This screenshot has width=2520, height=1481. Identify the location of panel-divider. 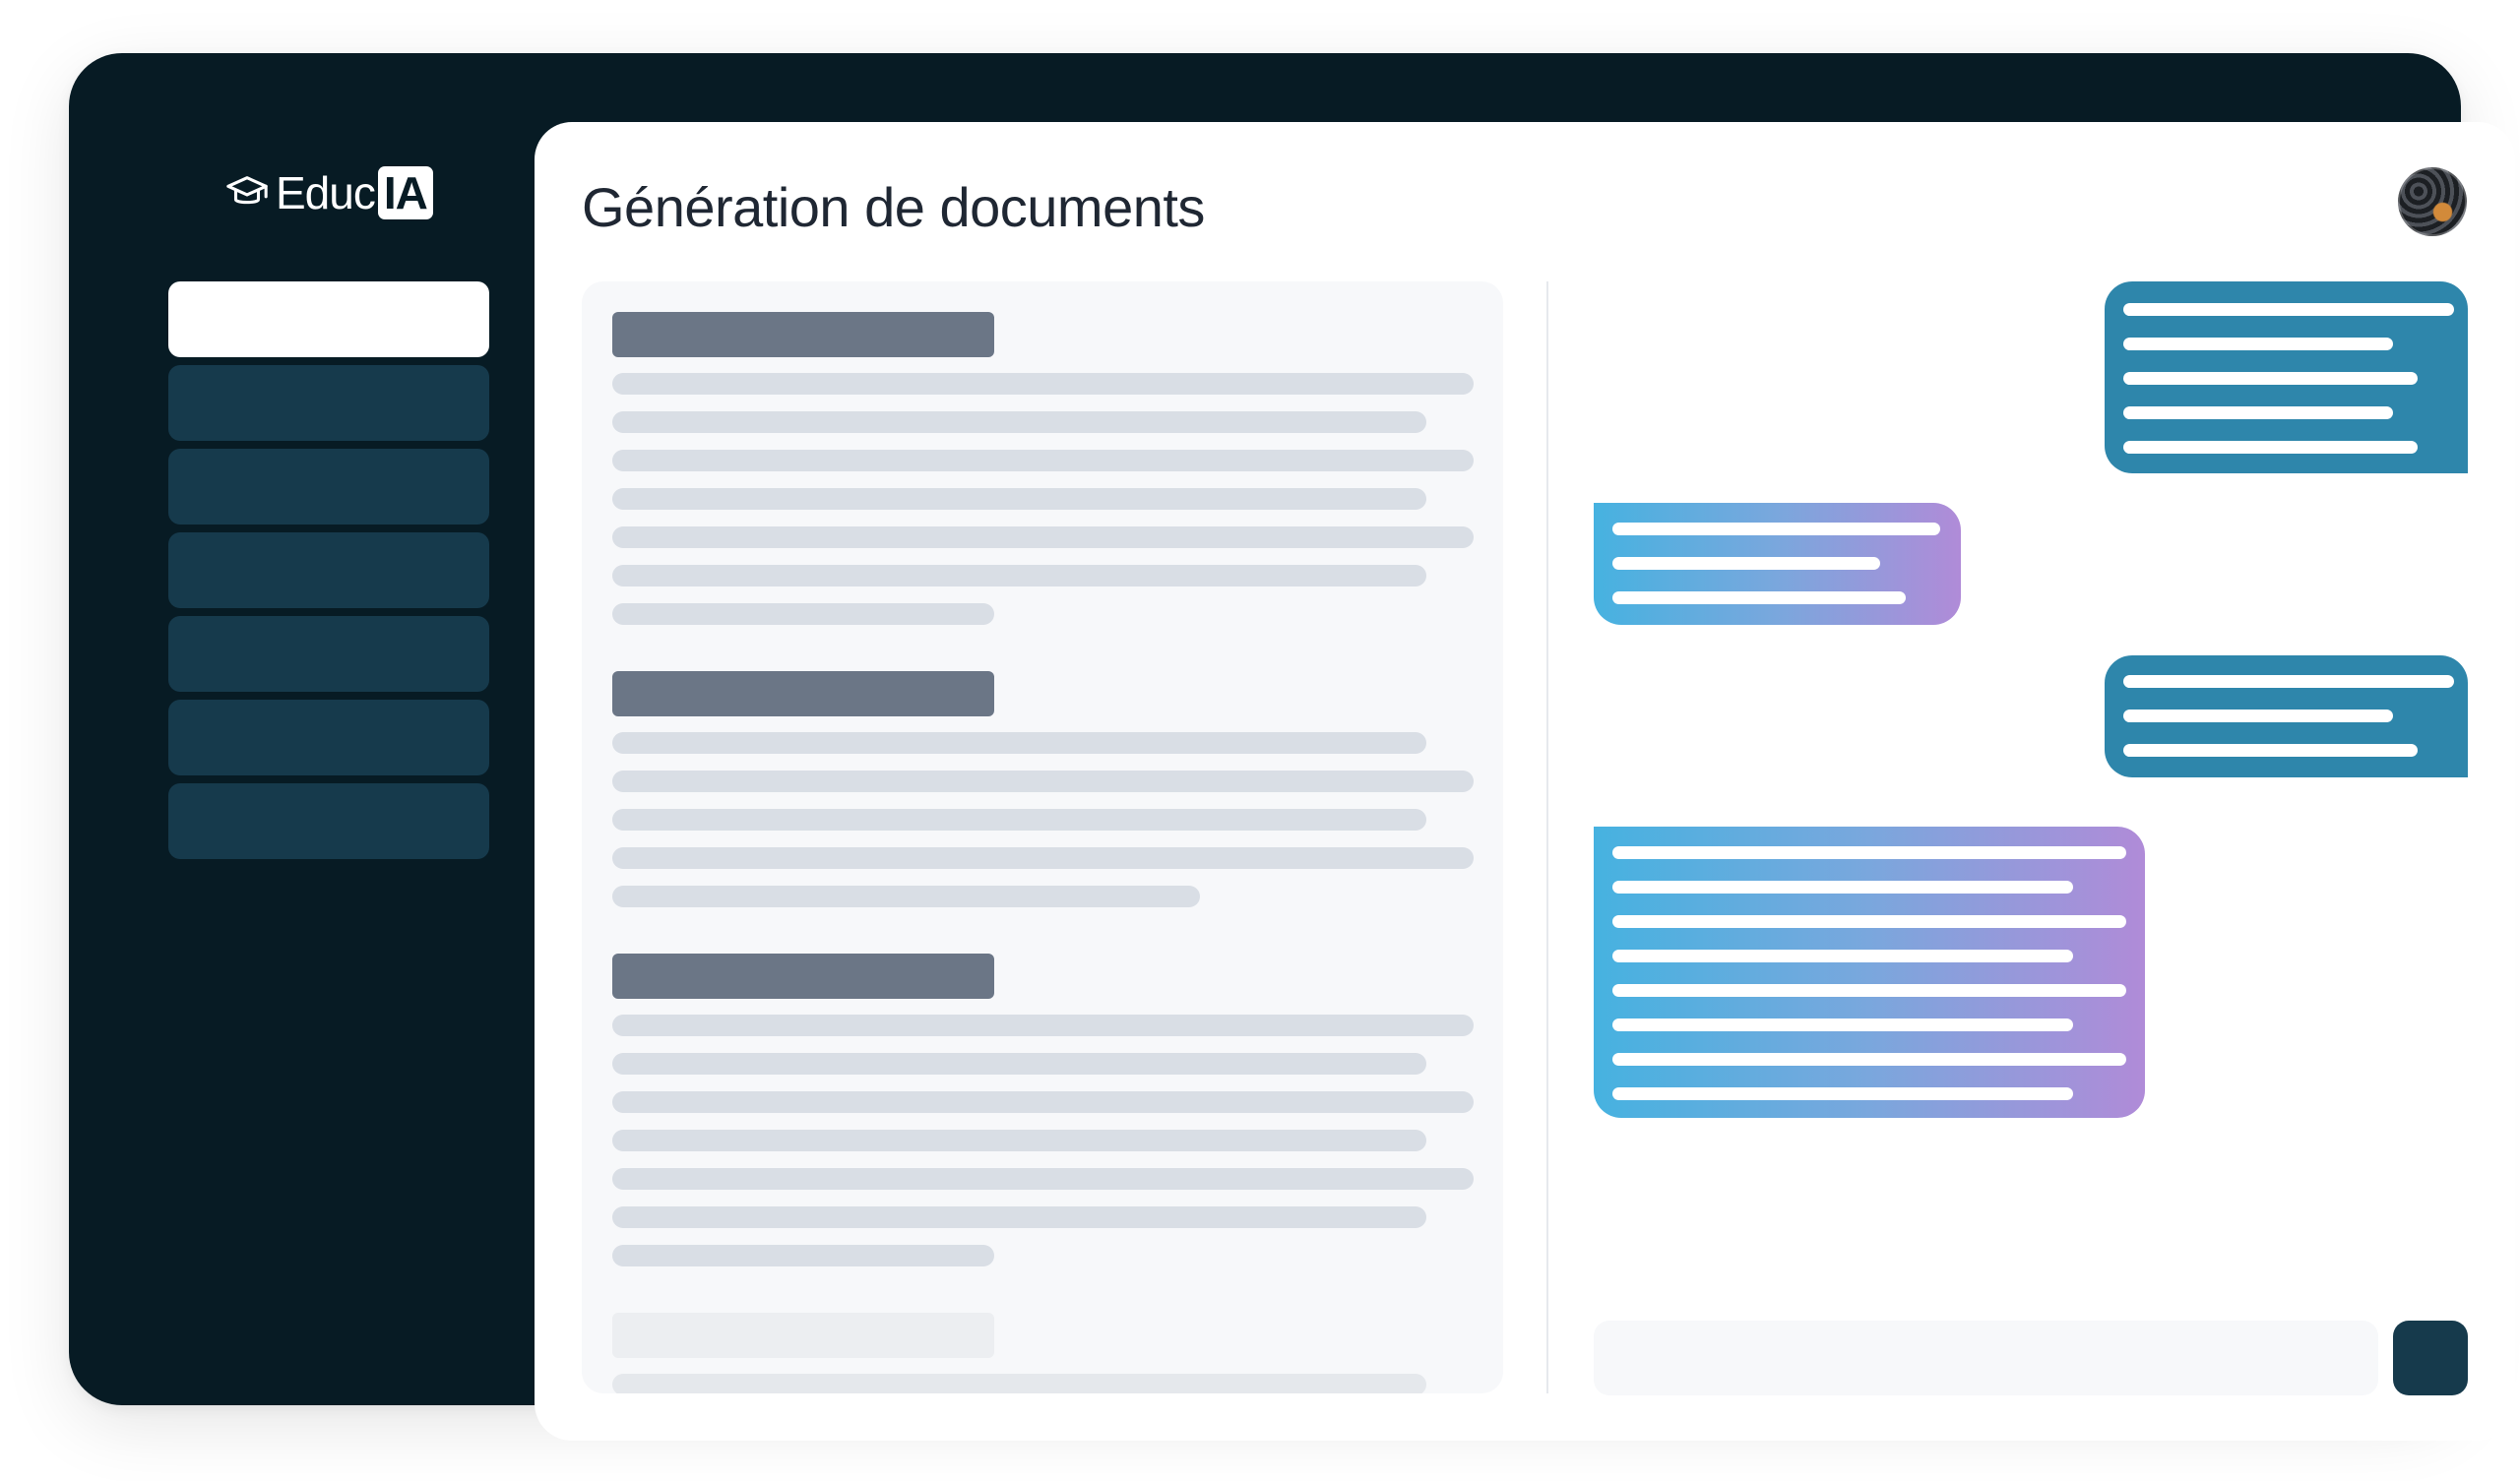
(1547, 837).